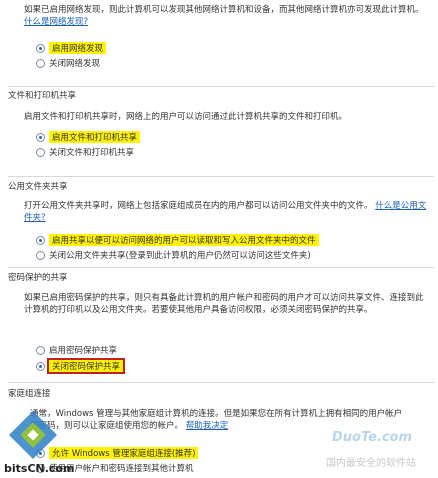 This screenshot has height=478, width=438. Describe the element at coordinates (68, 63) in the screenshot. I see `radio-disable-network-discovery: 关闭网络发现` at that location.